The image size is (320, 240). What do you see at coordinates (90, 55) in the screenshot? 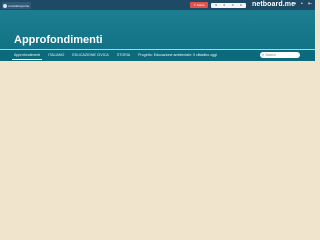
I see `nav-item-educazione-civica: EDUCAZIONE CIVICA` at bounding box center [90, 55].